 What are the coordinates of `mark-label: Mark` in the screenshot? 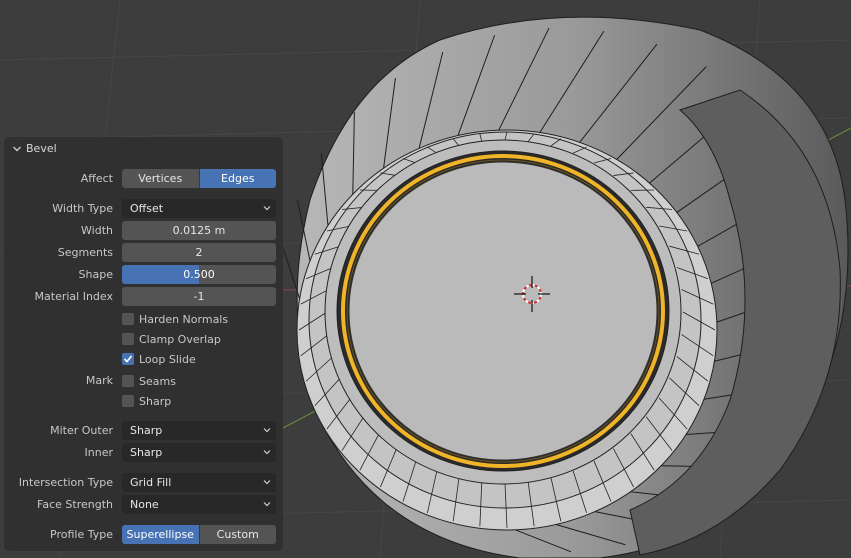 It's located at (99, 380).